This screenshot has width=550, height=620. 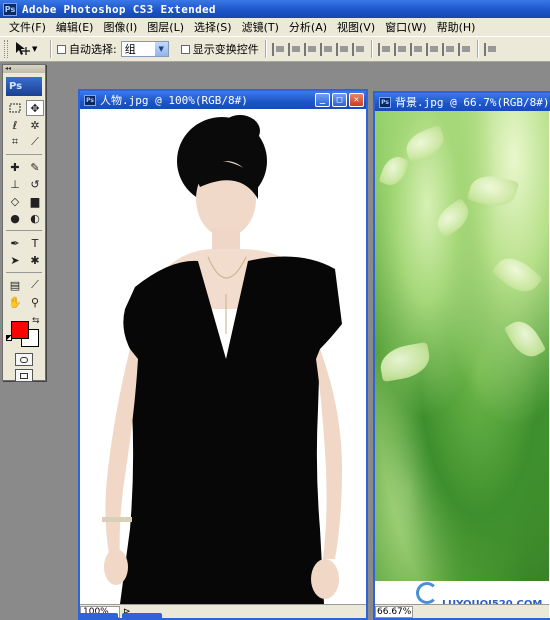 What do you see at coordinates (27, 27) in the screenshot?
I see `menu-file: 文件(F)` at bounding box center [27, 27].